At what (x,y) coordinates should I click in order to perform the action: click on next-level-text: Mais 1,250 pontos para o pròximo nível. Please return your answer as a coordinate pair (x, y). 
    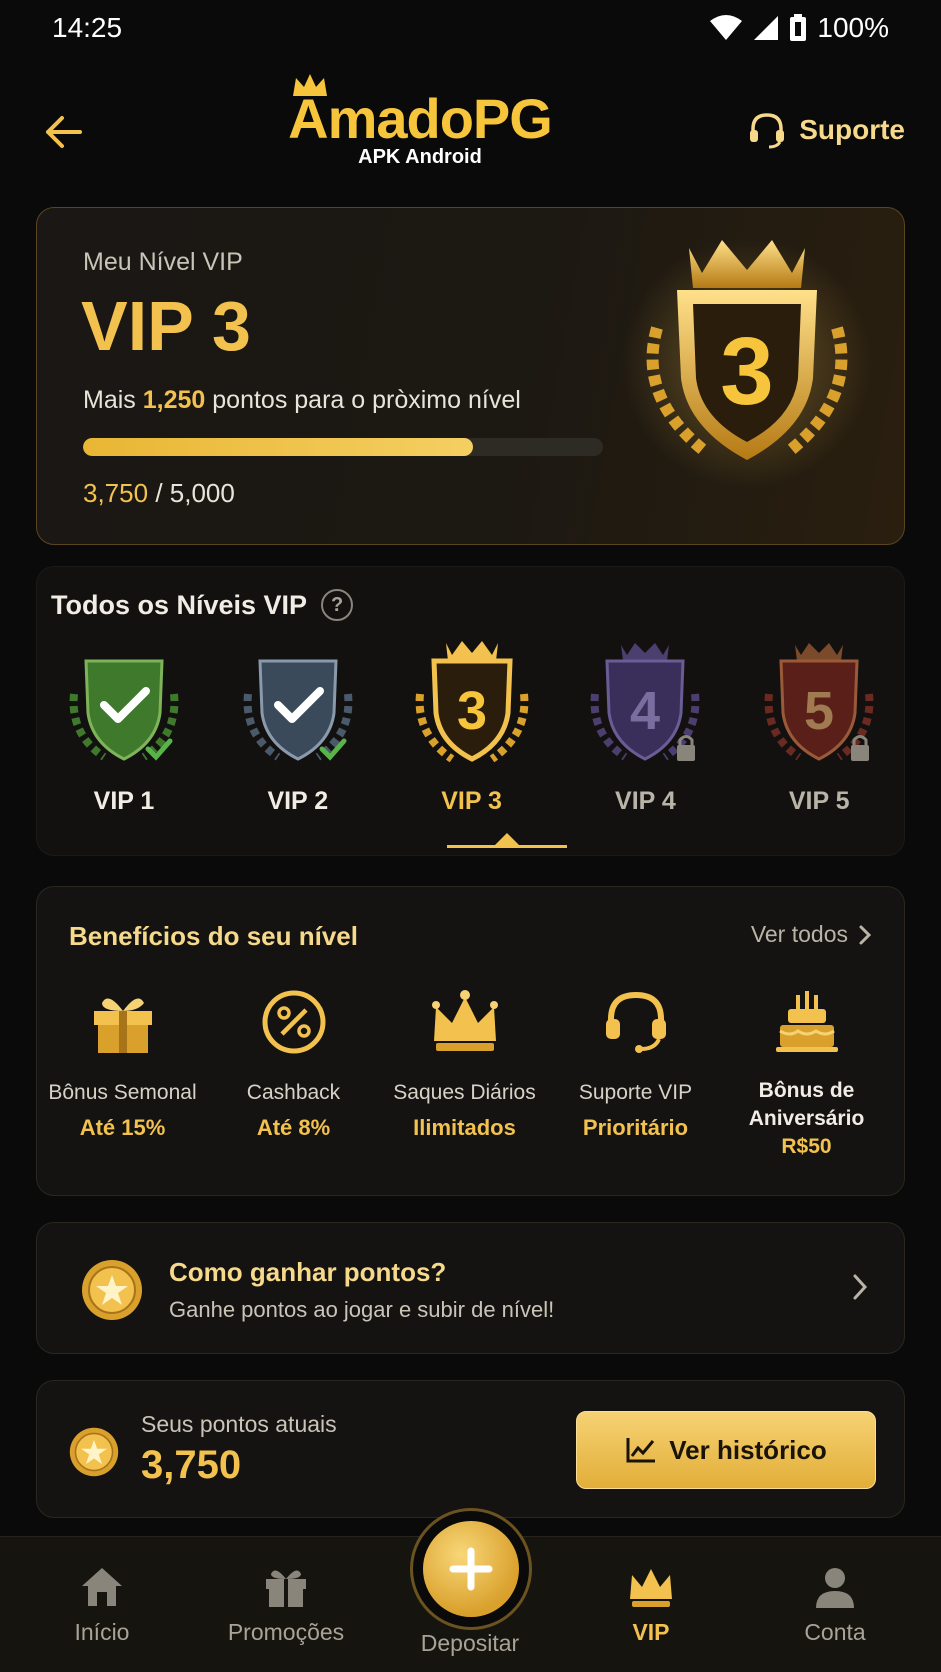
    Looking at the image, I should click on (302, 400).